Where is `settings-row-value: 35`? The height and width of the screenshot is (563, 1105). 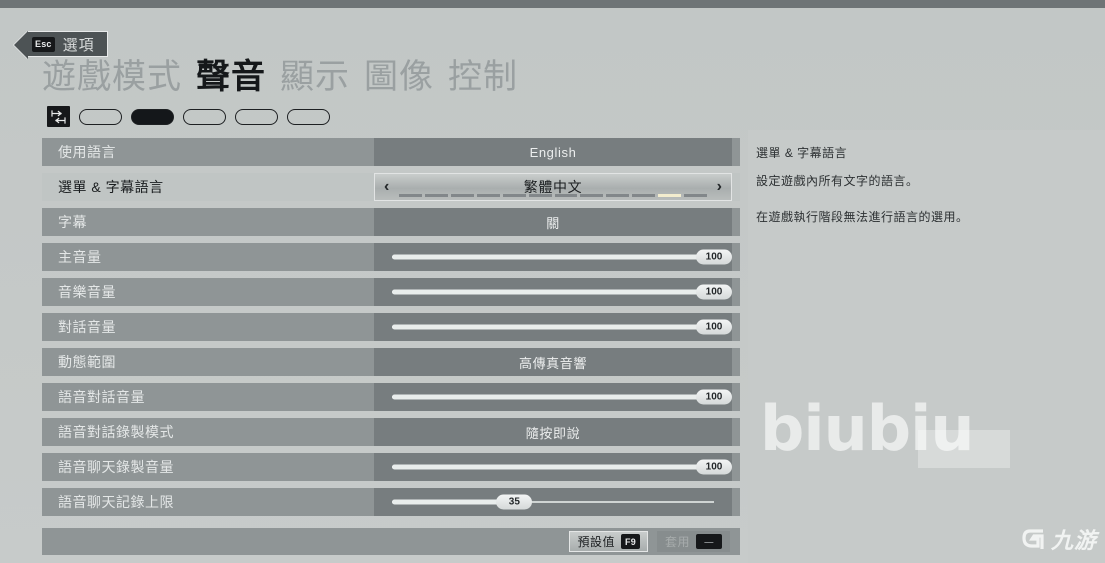 settings-row-value: 35 is located at coordinates (553, 502).